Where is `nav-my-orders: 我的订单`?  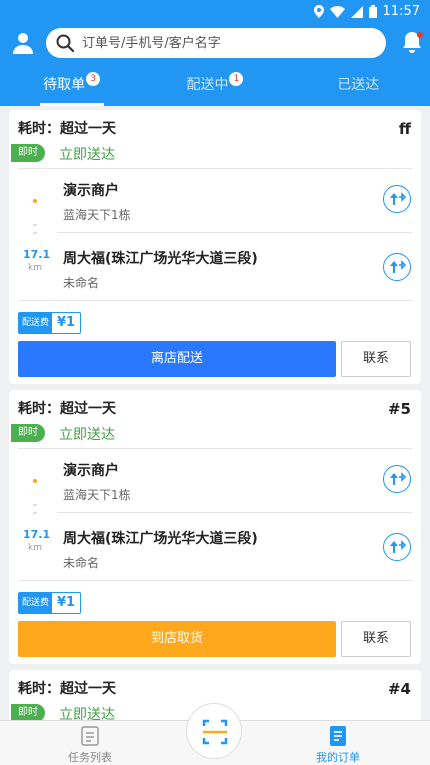
nav-my-orders: 我的订单 is located at coordinates (338, 745).